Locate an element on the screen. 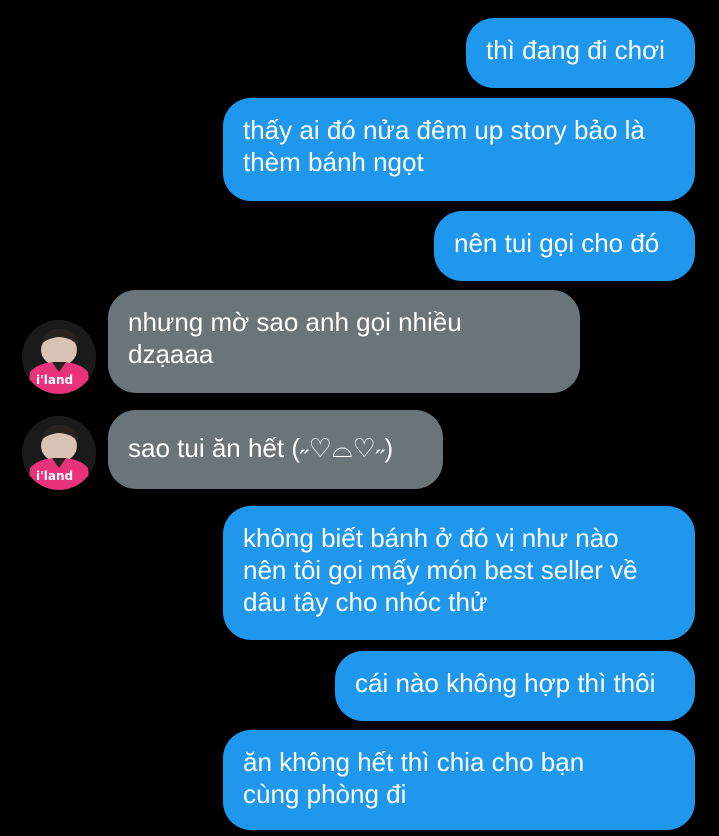  incoming-message-bubble: nhưng mờ sao anh gọi nhiều dzạaaa is located at coordinates (344, 341).